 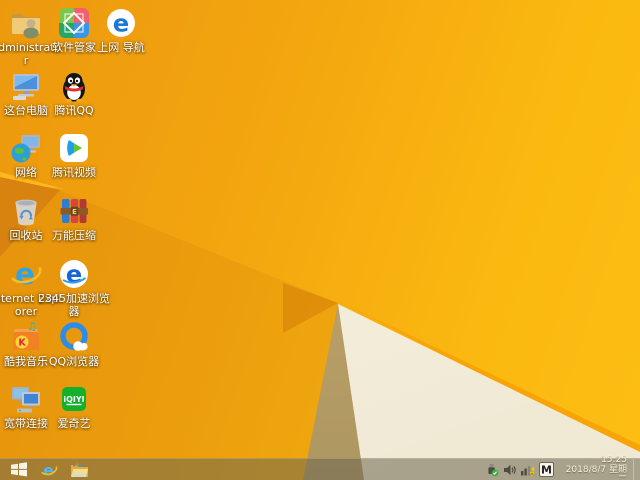 I want to click on svg-text: M, so click(x=546, y=469).